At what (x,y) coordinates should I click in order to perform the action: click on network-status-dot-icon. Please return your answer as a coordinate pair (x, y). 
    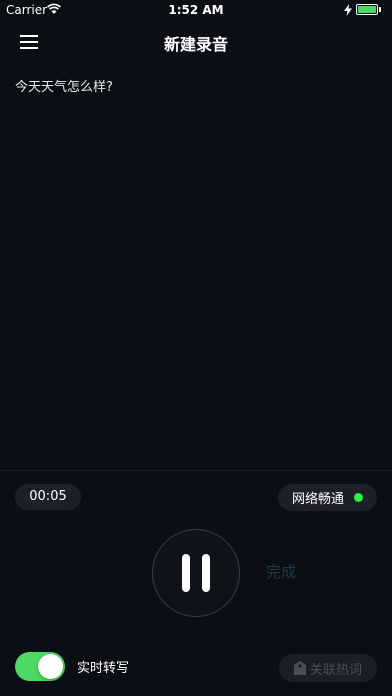
    Looking at the image, I should click on (358, 497).